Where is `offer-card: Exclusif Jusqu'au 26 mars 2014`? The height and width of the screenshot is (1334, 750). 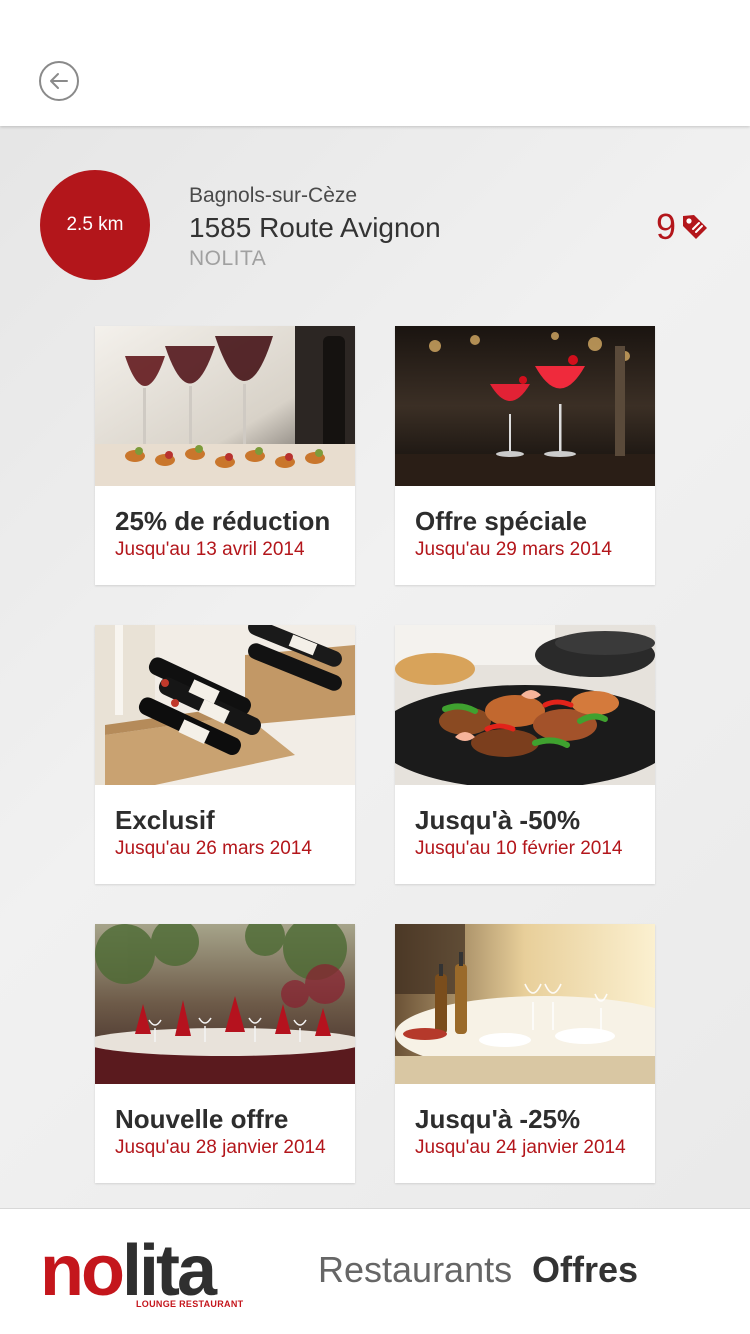
offer-card: Exclusif Jusqu'au 26 mars 2014 is located at coordinates (225, 754).